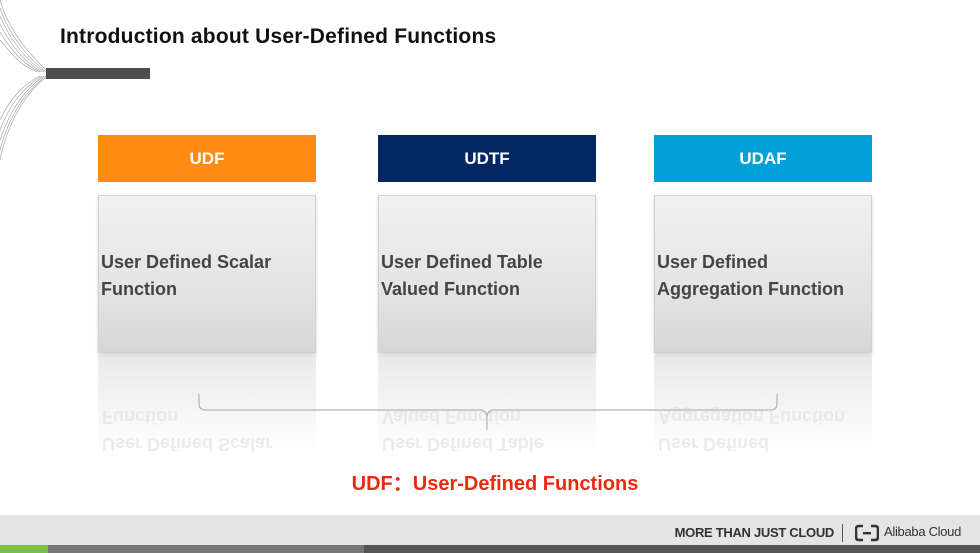 This screenshot has height=553, width=980. What do you see at coordinates (24, 549) in the screenshot?
I see `slide-progress-fill` at bounding box center [24, 549].